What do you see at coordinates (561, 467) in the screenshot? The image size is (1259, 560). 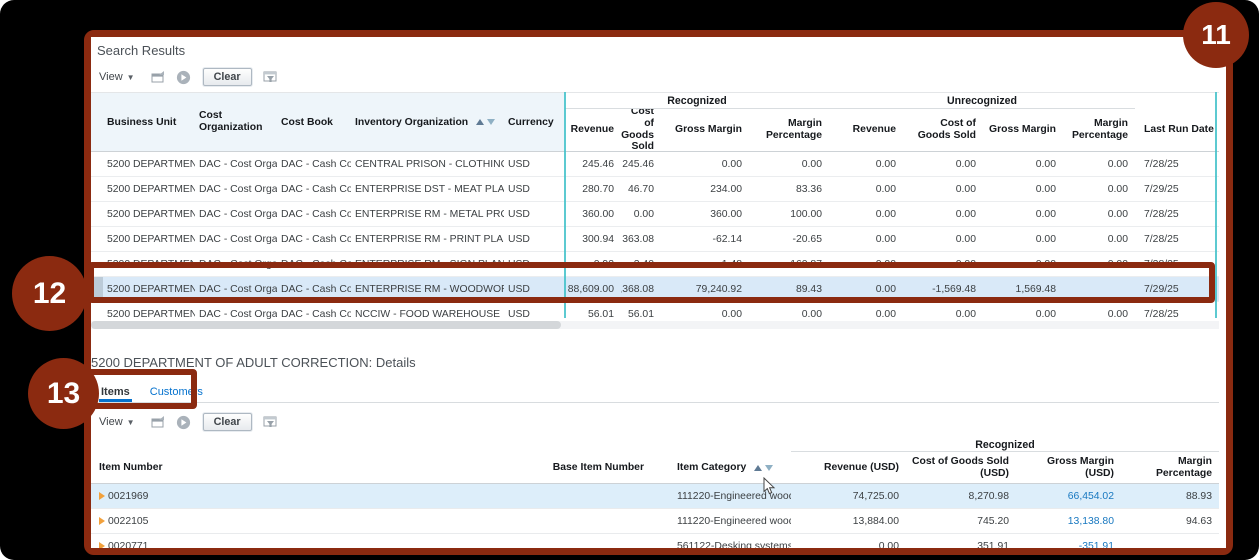 I see `col-header-base-item-number: Base Item Number` at bounding box center [561, 467].